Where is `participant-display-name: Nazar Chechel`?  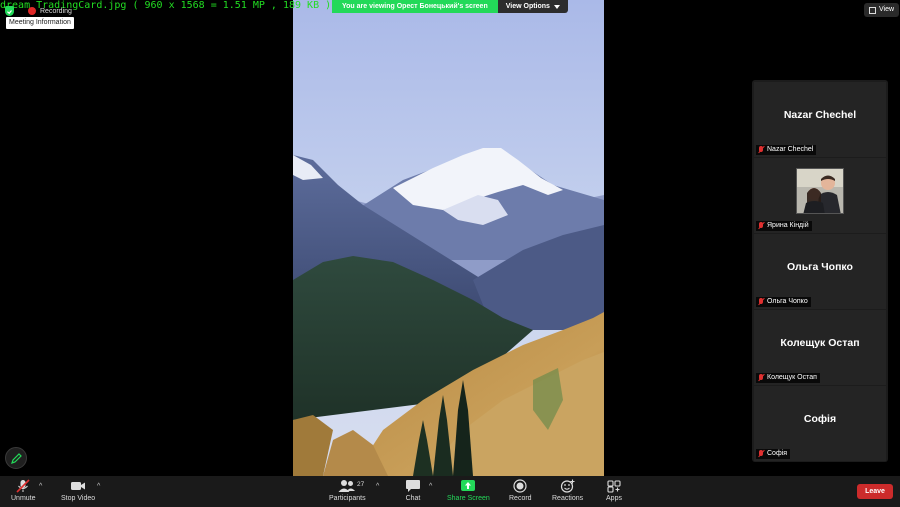
participant-display-name: Nazar Chechel is located at coordinates (820, 114).